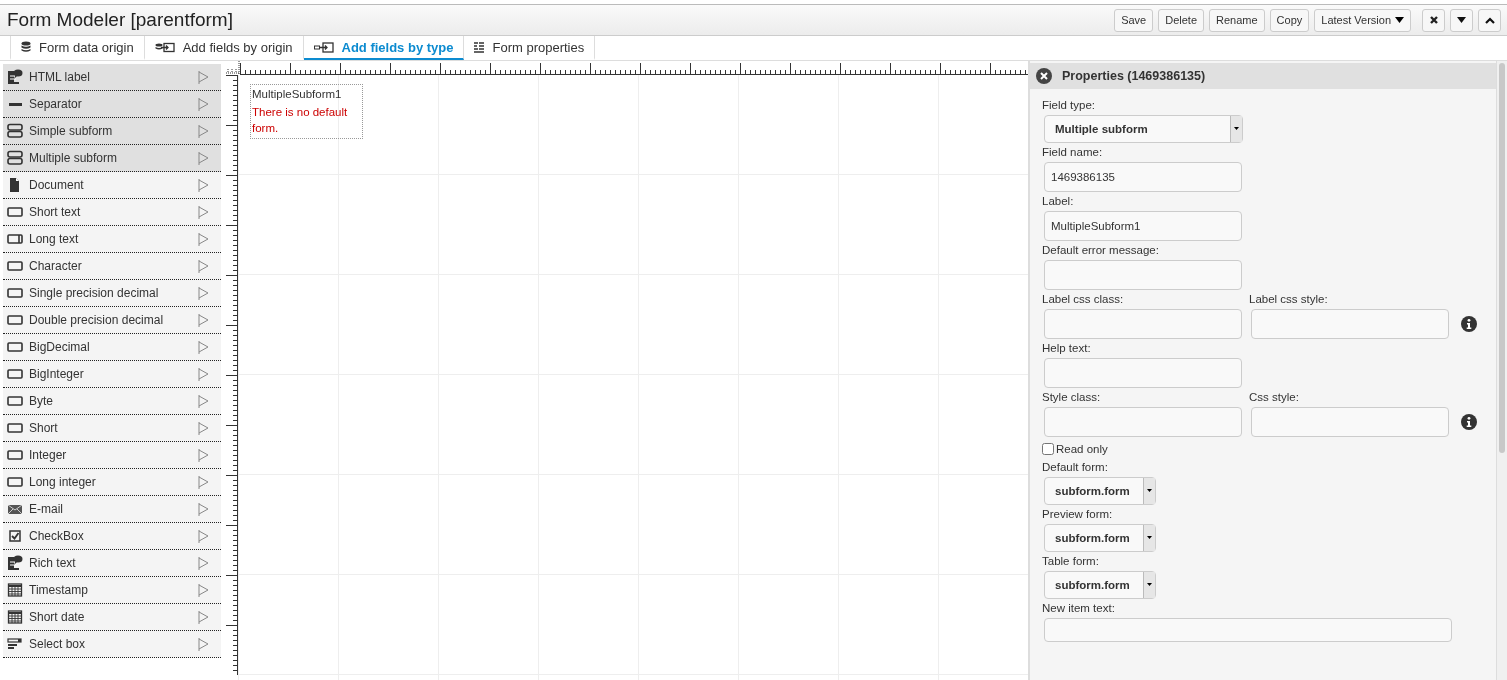  Describe the element at coordinates (112, 239) in the screenshot. I see `palette-item: Long text` at that location.